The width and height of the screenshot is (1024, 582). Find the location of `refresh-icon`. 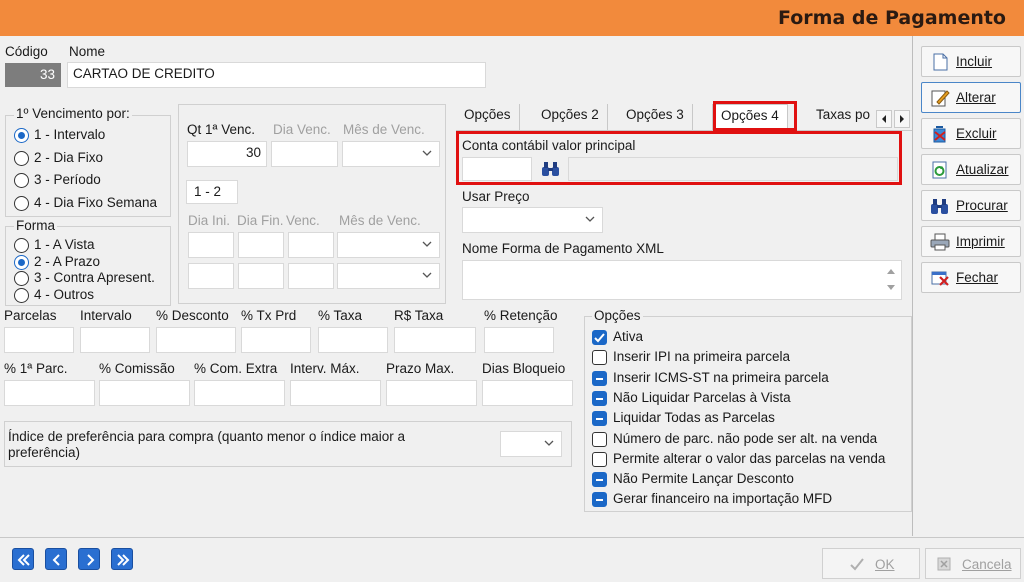

refresh-icon is located at coordinates (940, 170).